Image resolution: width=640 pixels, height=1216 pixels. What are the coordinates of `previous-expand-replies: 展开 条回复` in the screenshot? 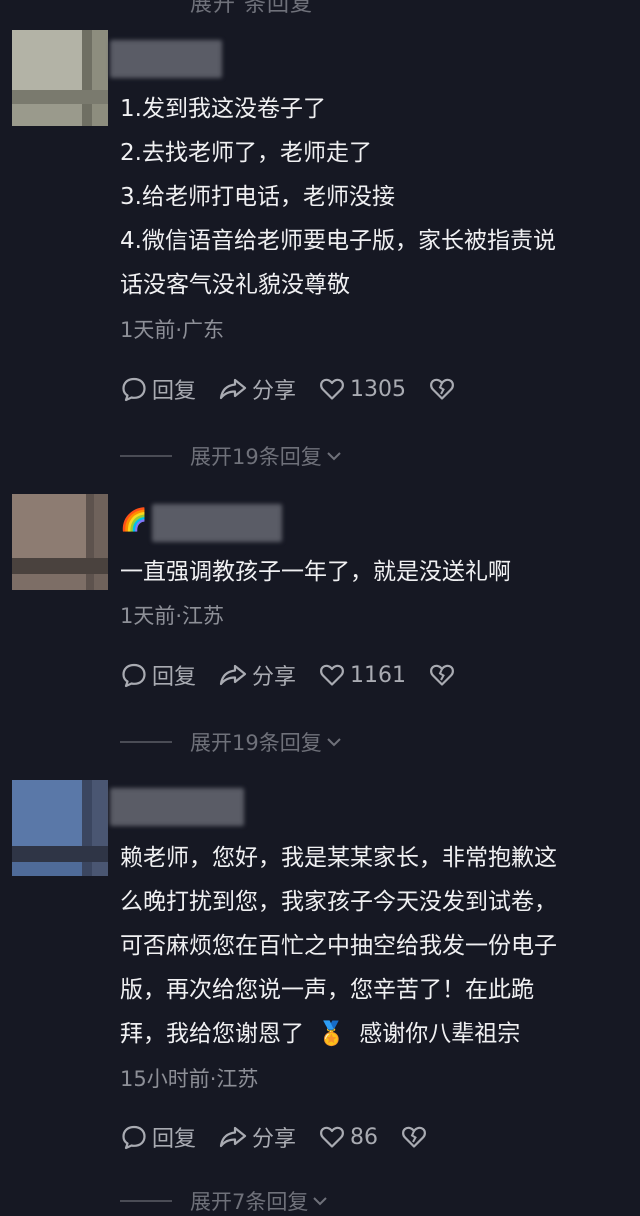 It's located at (251, 9).